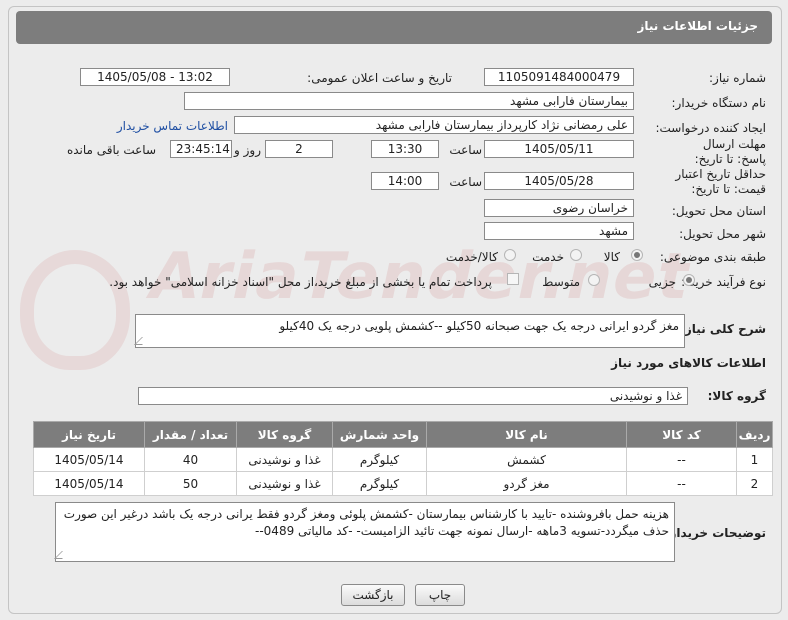 This screenshot has height=620, width=788. I want to click on cell-row-number: 2, so click(754, 483).